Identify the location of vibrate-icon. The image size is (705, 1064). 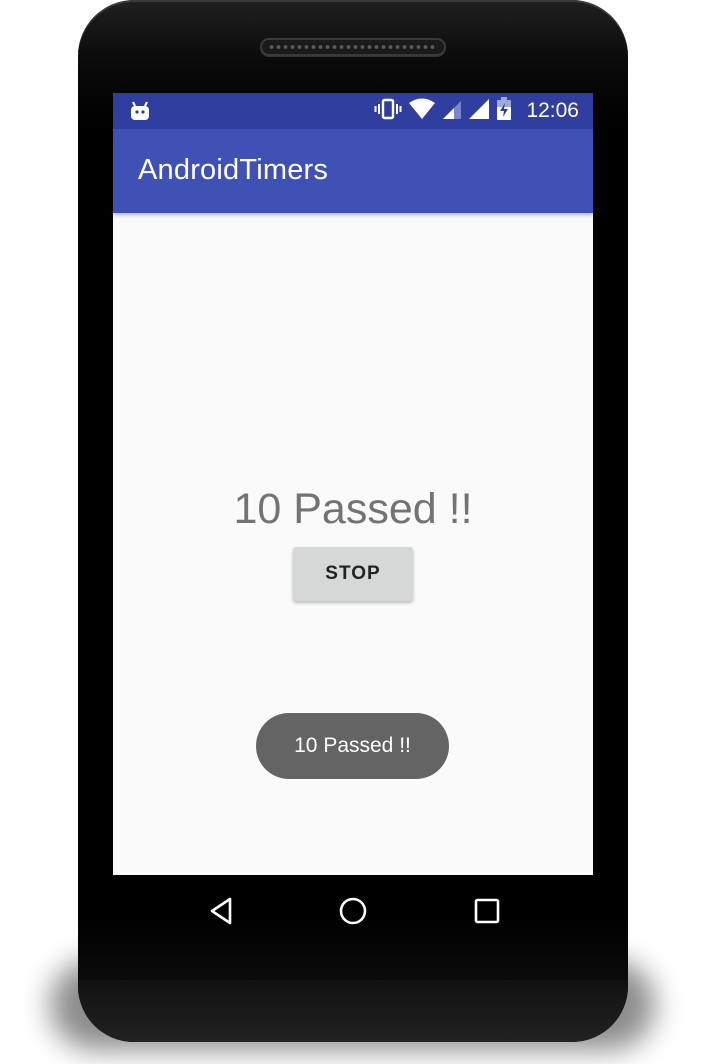
(388, 111).